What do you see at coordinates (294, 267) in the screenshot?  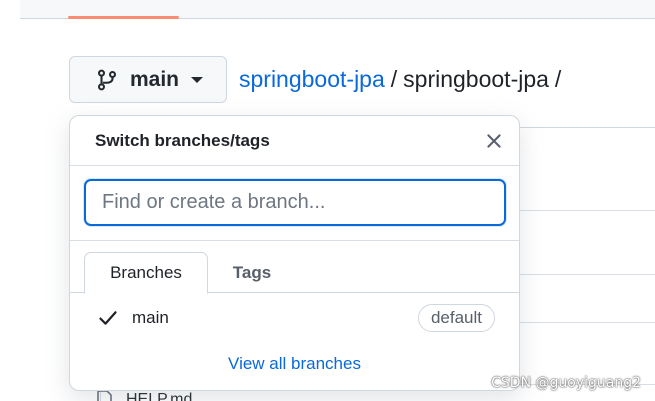 I see `dropdown-tabs: Branches Tags` at bounding box center [294, 267].